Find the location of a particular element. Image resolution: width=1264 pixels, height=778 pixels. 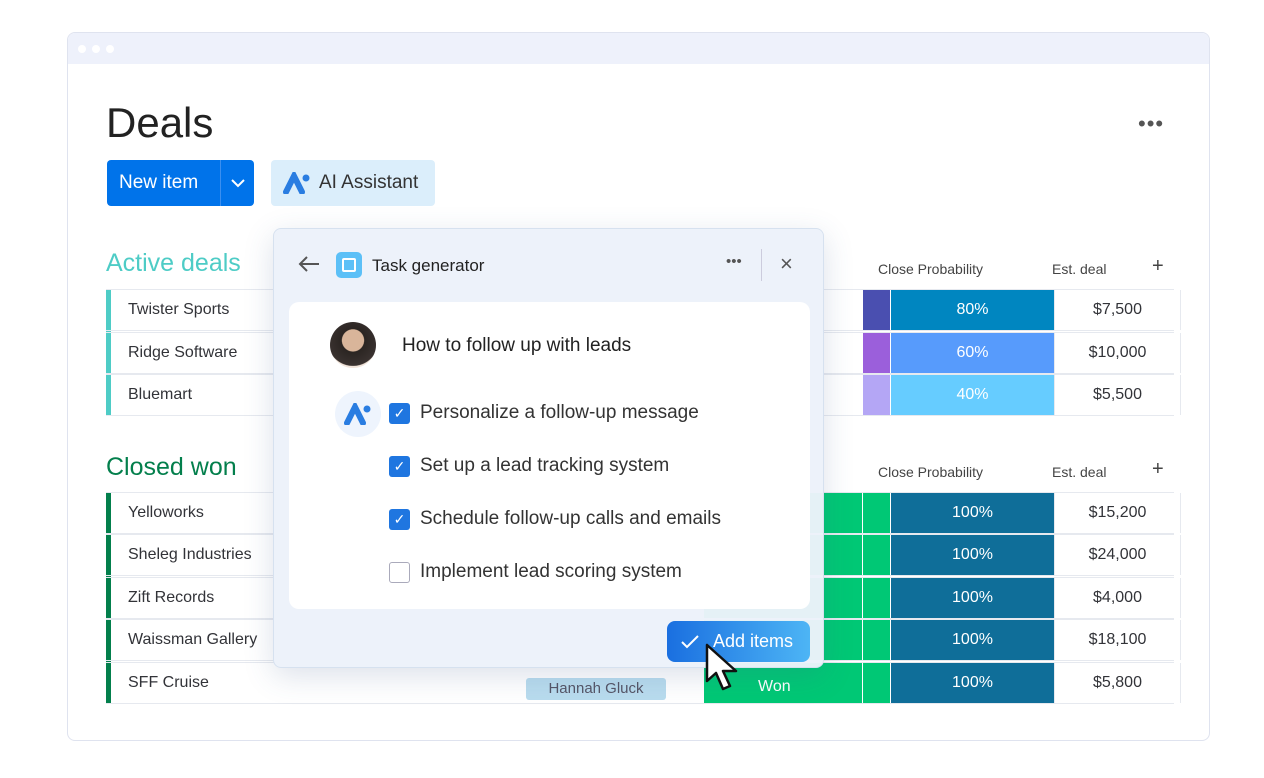

task-item: ✓ Personalize a follow-up message is located at coordinates (544, 413).